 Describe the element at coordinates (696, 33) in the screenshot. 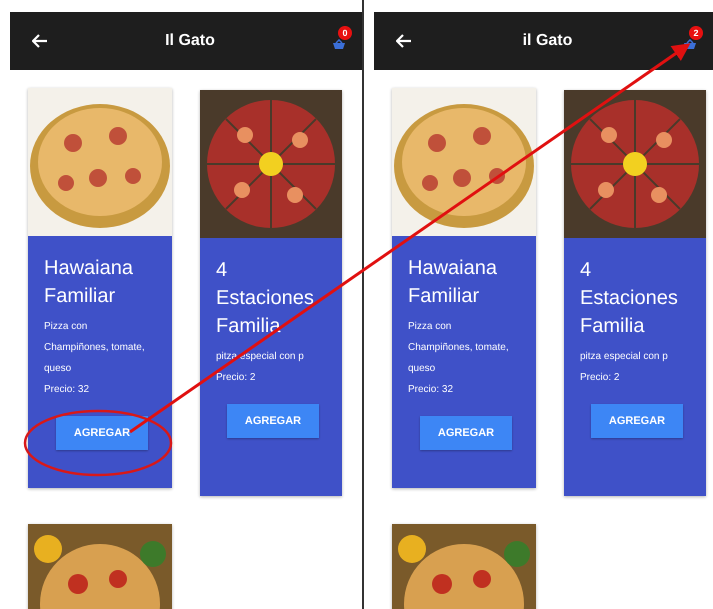

I see `cart-count-badge: 2` at that location.